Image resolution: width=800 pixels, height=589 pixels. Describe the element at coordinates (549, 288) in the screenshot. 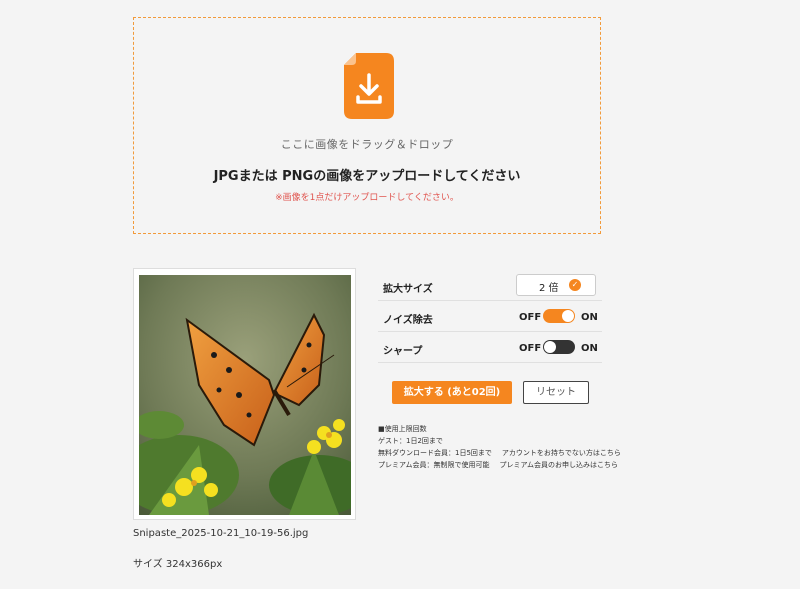

I see `scale-value: 2 倍` at that location.